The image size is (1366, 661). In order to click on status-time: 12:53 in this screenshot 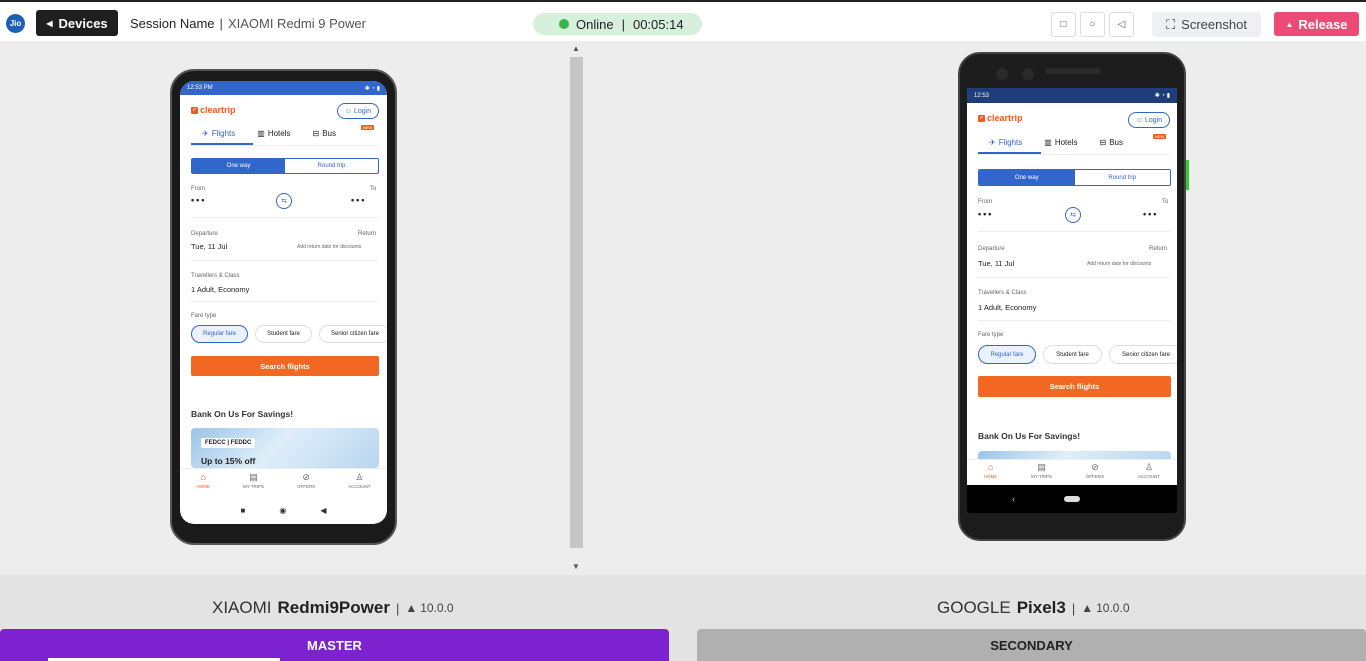, I will do `click(982, 95)`.